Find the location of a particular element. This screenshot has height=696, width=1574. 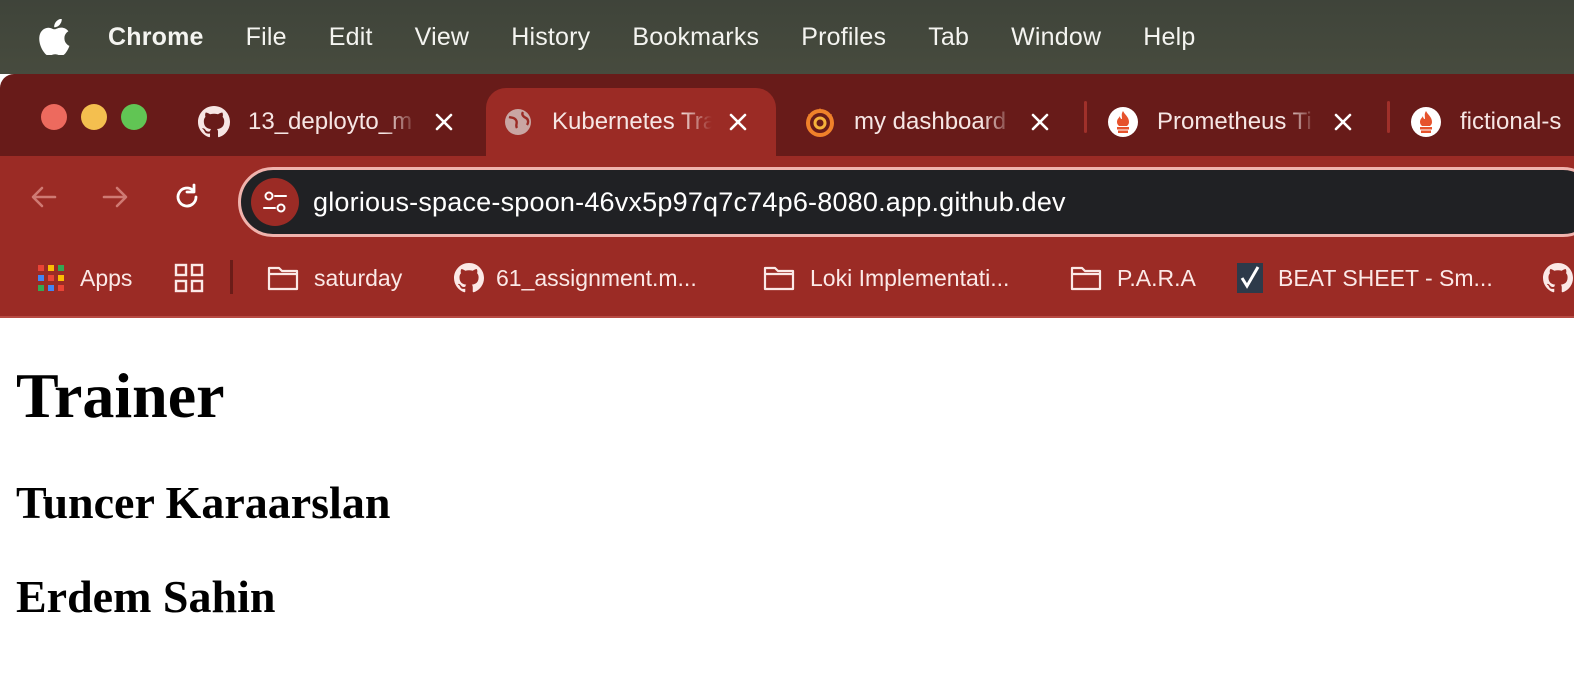

reload-icon is located at coordinates (187, 197).